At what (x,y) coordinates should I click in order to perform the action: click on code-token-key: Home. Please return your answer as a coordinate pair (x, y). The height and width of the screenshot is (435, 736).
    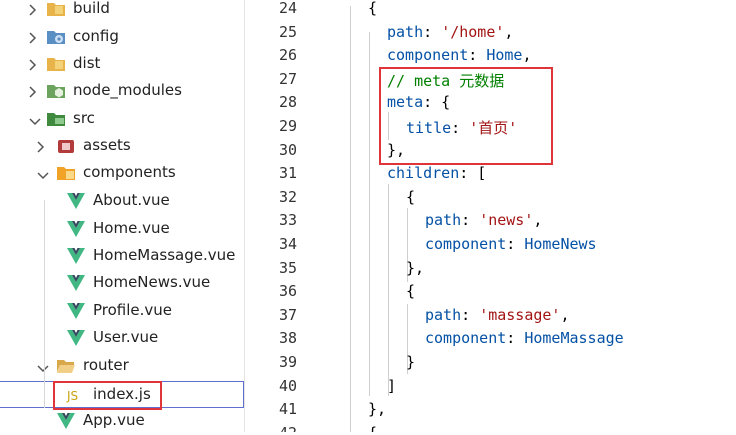
    Looking at the image, I should click on (504, 55).